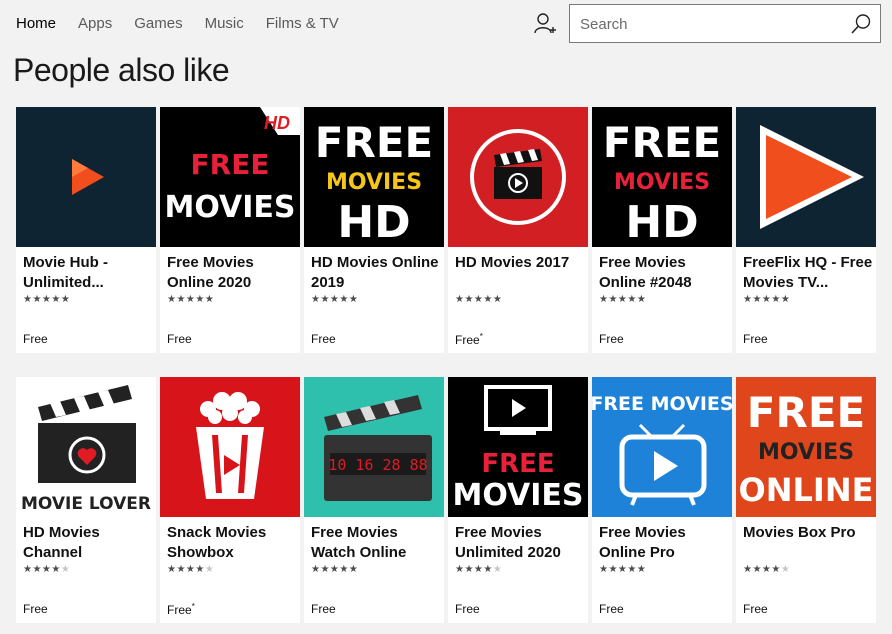 This screenshot has width=892, height=634. Describe the element at coordinates (645, 272) in the screenshot. I see `app-title: Free Movies Online #2048` at that location.